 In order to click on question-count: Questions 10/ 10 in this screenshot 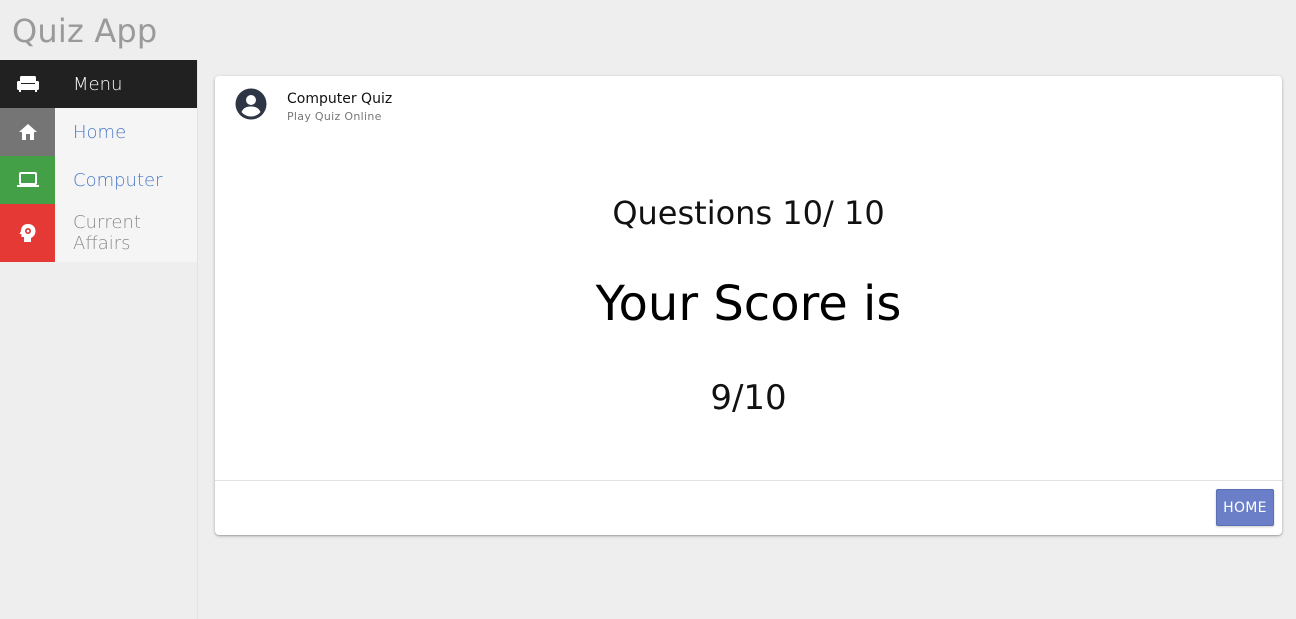, I will do `click(748, 213)`.